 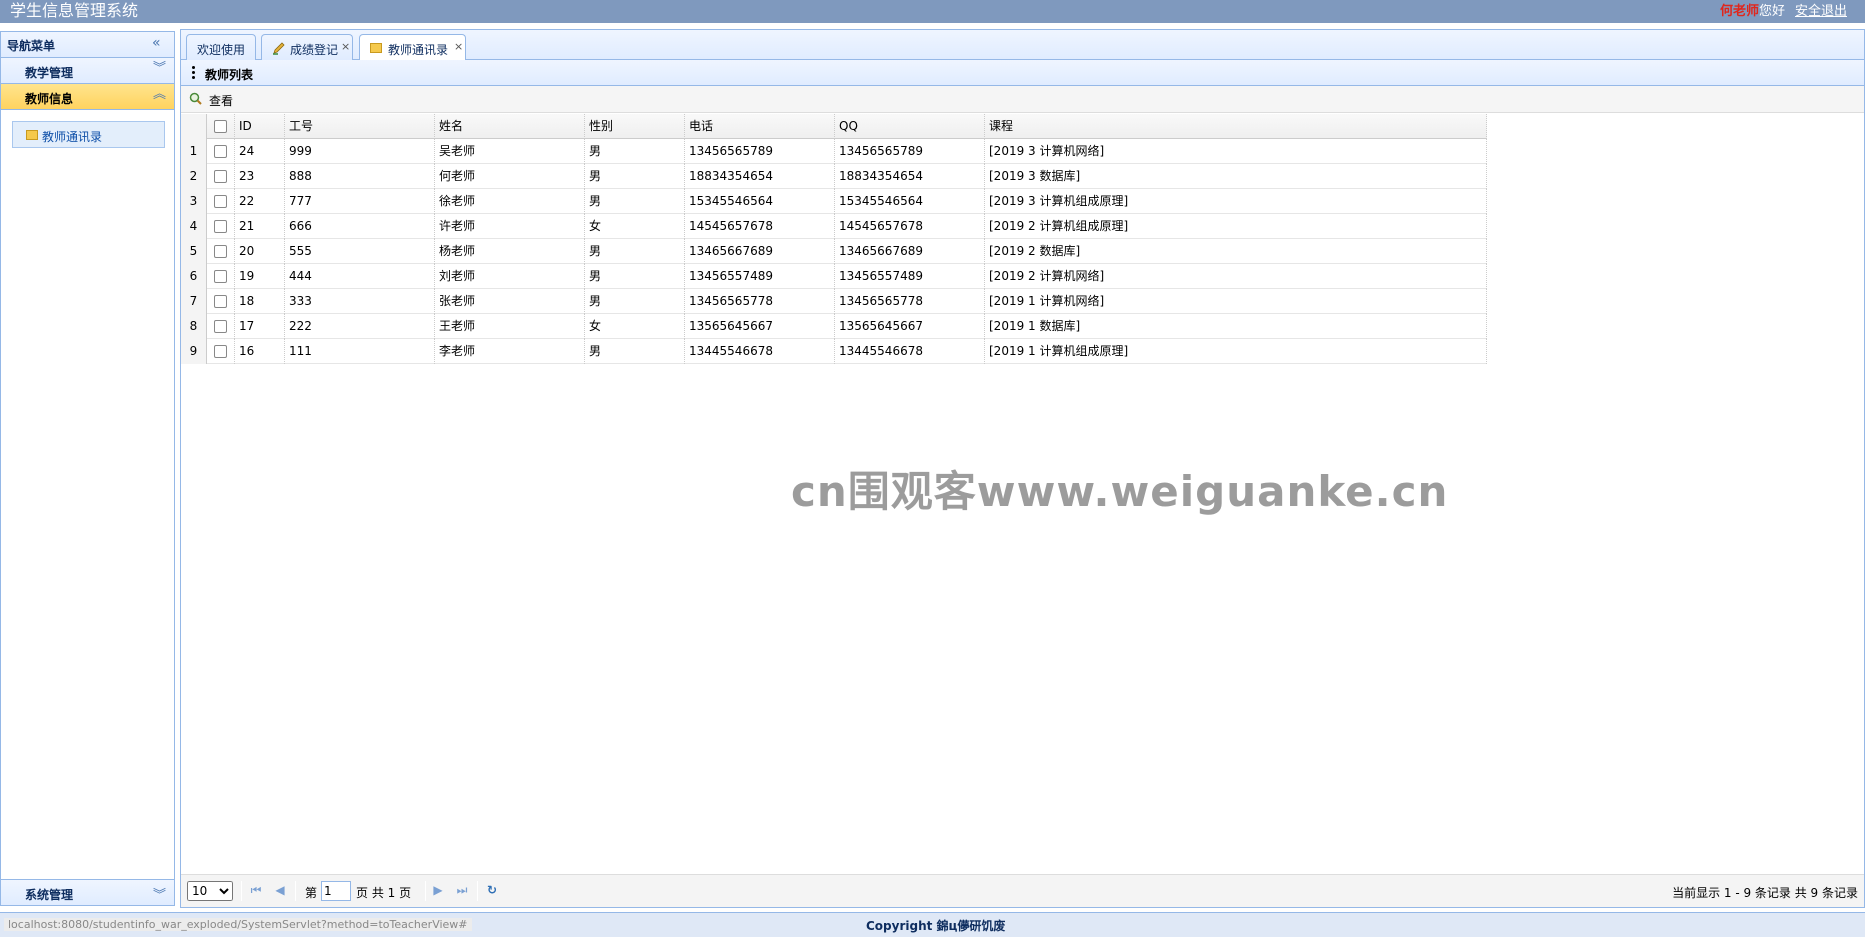 What do you see at coordinates (87, 497) in the screenshot?
I see `nav-section-body: 教师通讯录` at bounding box center [87, 497].